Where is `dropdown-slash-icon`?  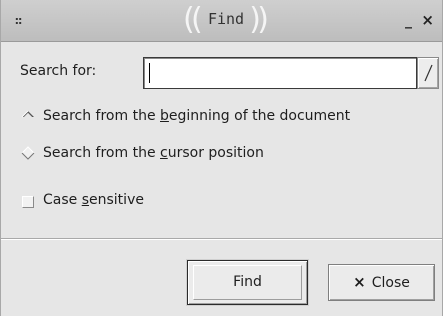
dropdown-slash-icon is located at coordinates (428, 73).